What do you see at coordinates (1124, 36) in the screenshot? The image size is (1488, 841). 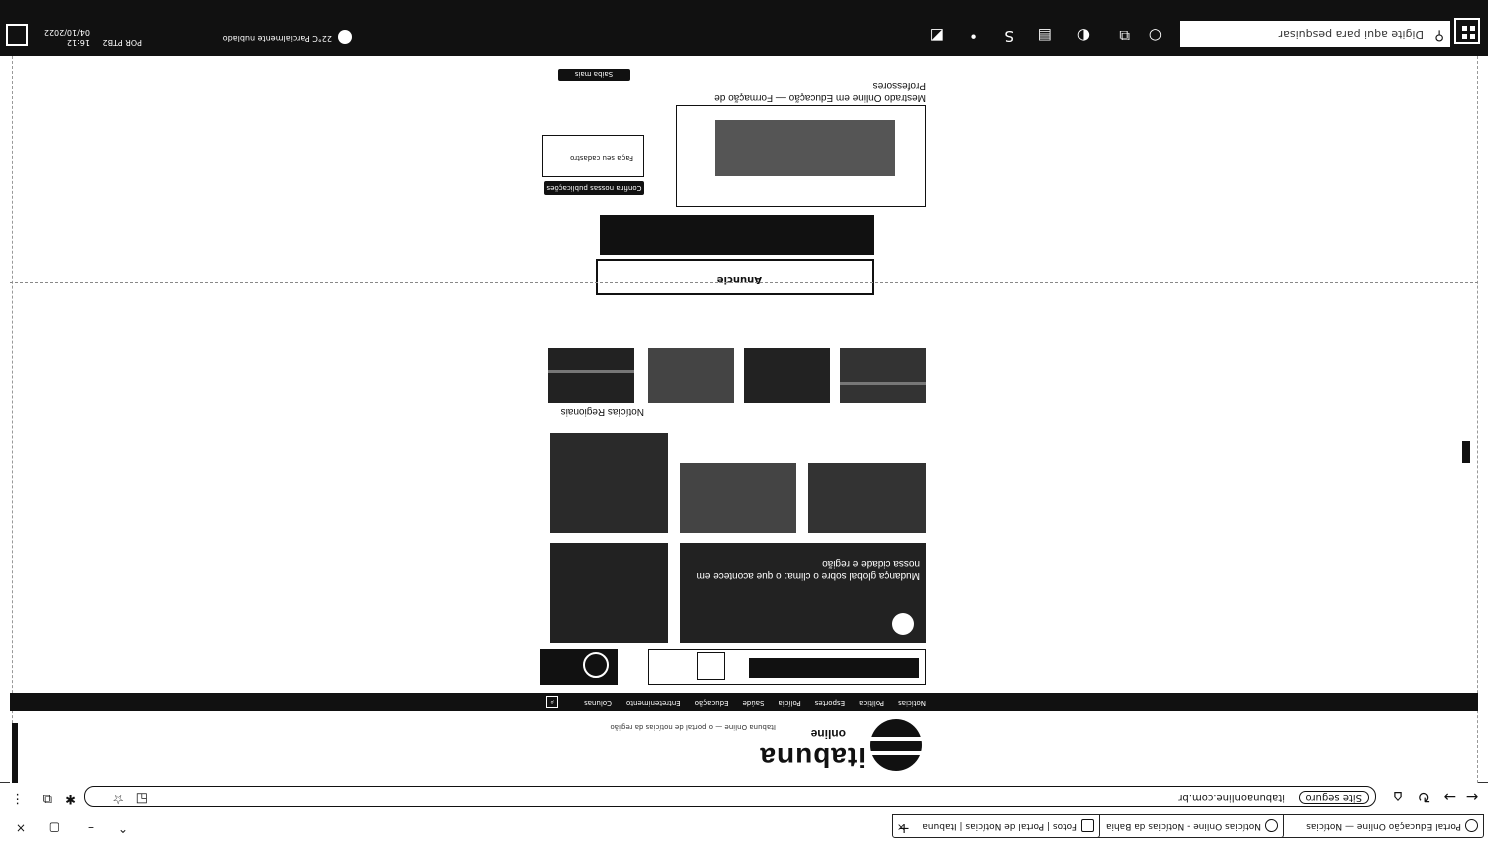 I see `task-view-icon: ⧉` at bounding box center [1124, 36].